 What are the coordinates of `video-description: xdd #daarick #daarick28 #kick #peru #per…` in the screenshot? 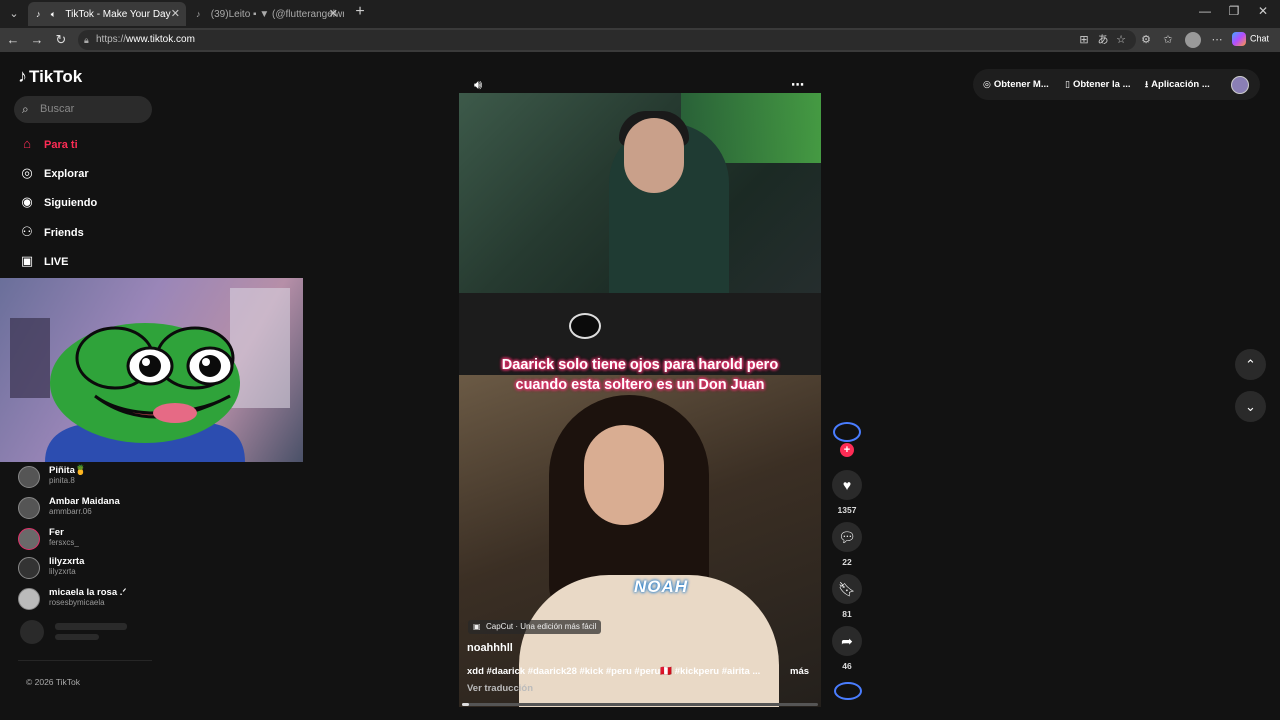 It's located at (614, 671).